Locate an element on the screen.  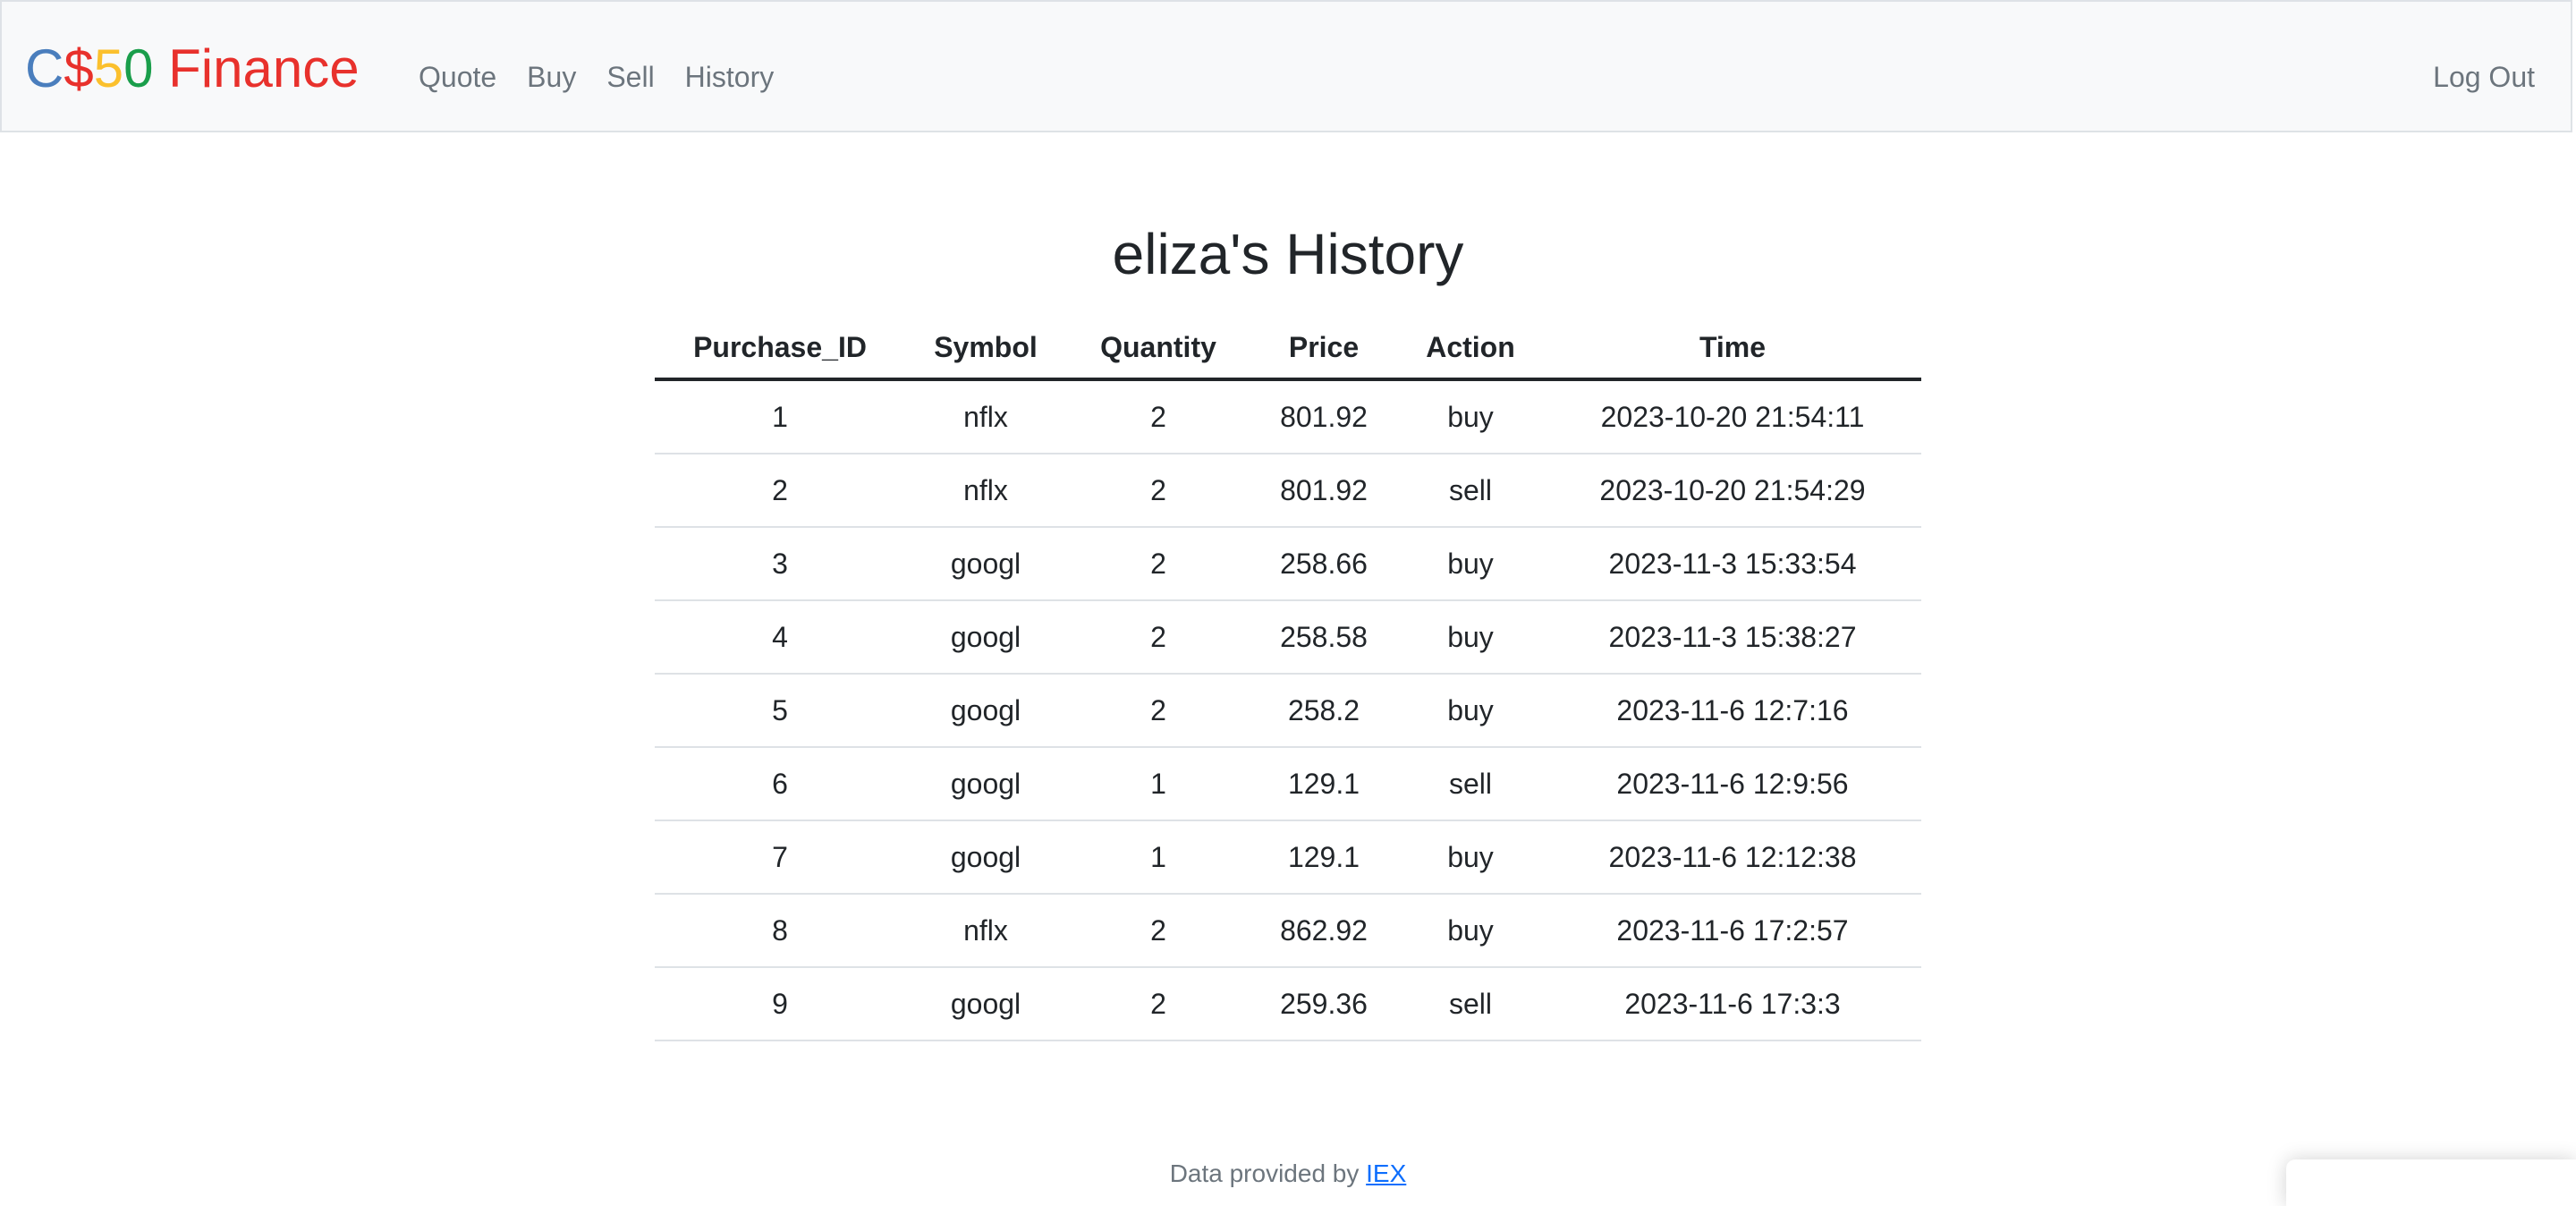
table-row: 8 nflx 2 862.92 buy 2023-11-6 17:2:57 is located at coordinates (1288, 931).